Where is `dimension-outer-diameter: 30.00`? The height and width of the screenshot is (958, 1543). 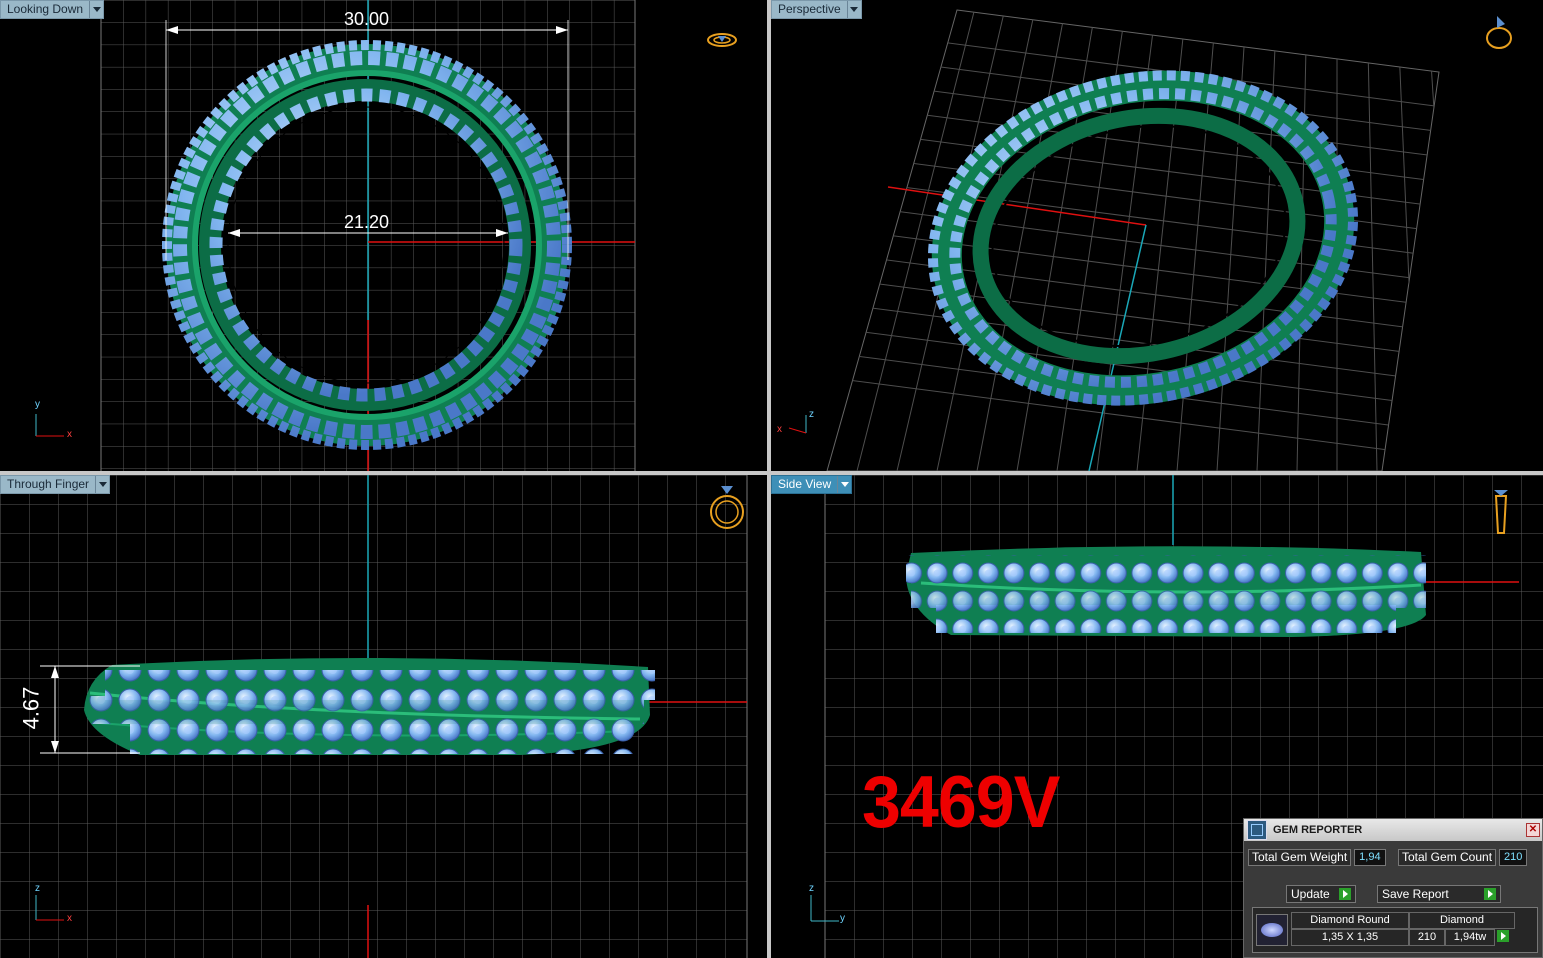
dimension-outer-diameter: 30.00 is located at coordinates (367, 19).